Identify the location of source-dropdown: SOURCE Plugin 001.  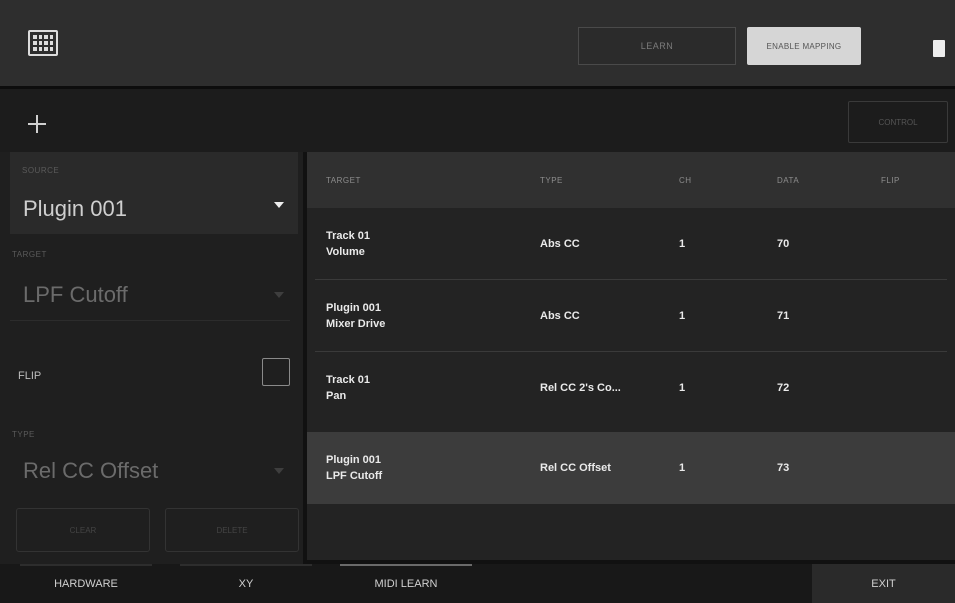
(154, 193).